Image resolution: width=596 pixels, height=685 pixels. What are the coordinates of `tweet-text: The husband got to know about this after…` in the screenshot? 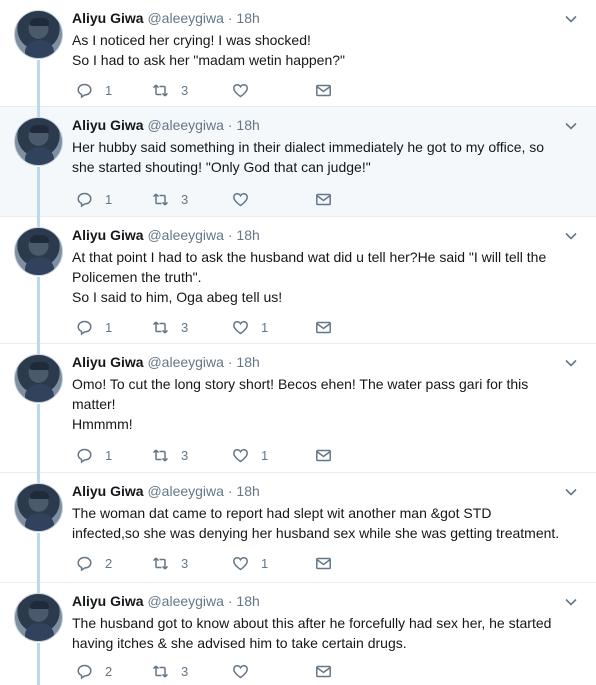 It's located at (322, 633).